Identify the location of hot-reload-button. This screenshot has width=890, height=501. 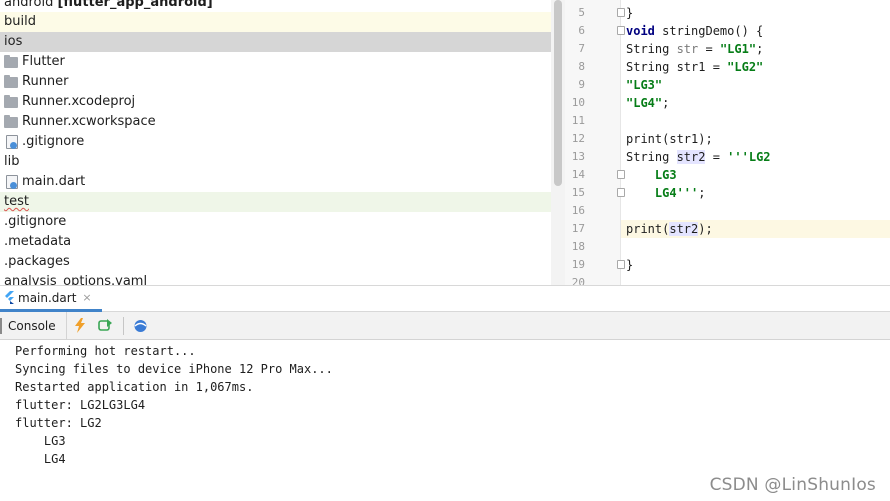
(80, 326).